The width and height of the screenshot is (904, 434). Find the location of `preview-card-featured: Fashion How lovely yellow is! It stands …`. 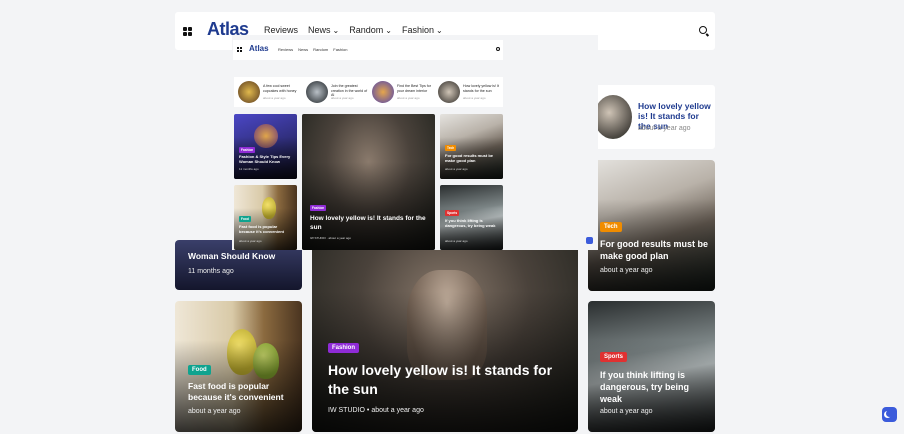

preview-card-featured: Fashion How lovely yellow is! It stands … is located at coordinates (368, 182).